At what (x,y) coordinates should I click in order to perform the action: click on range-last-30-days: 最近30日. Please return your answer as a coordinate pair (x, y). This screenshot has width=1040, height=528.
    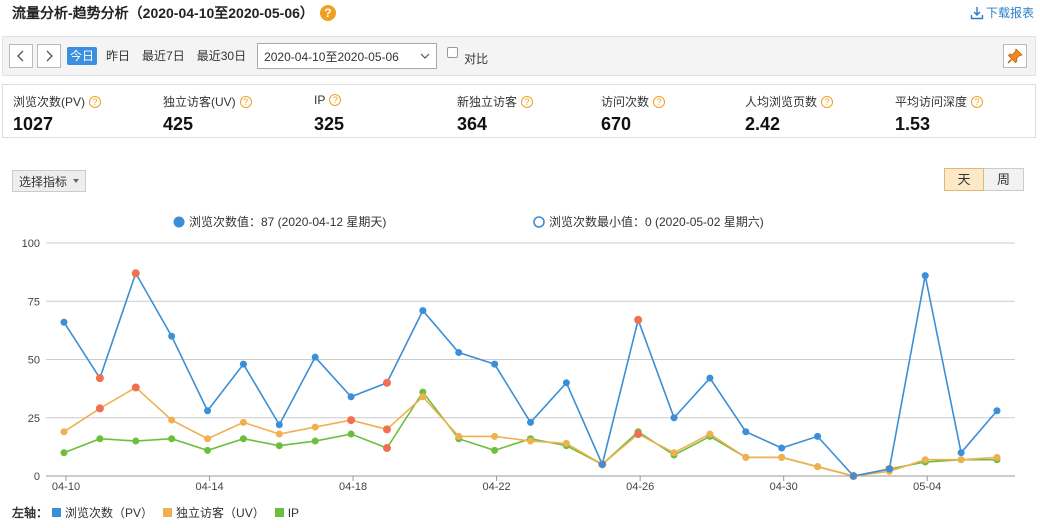
    Looking at the image, I should click on (221, 56).